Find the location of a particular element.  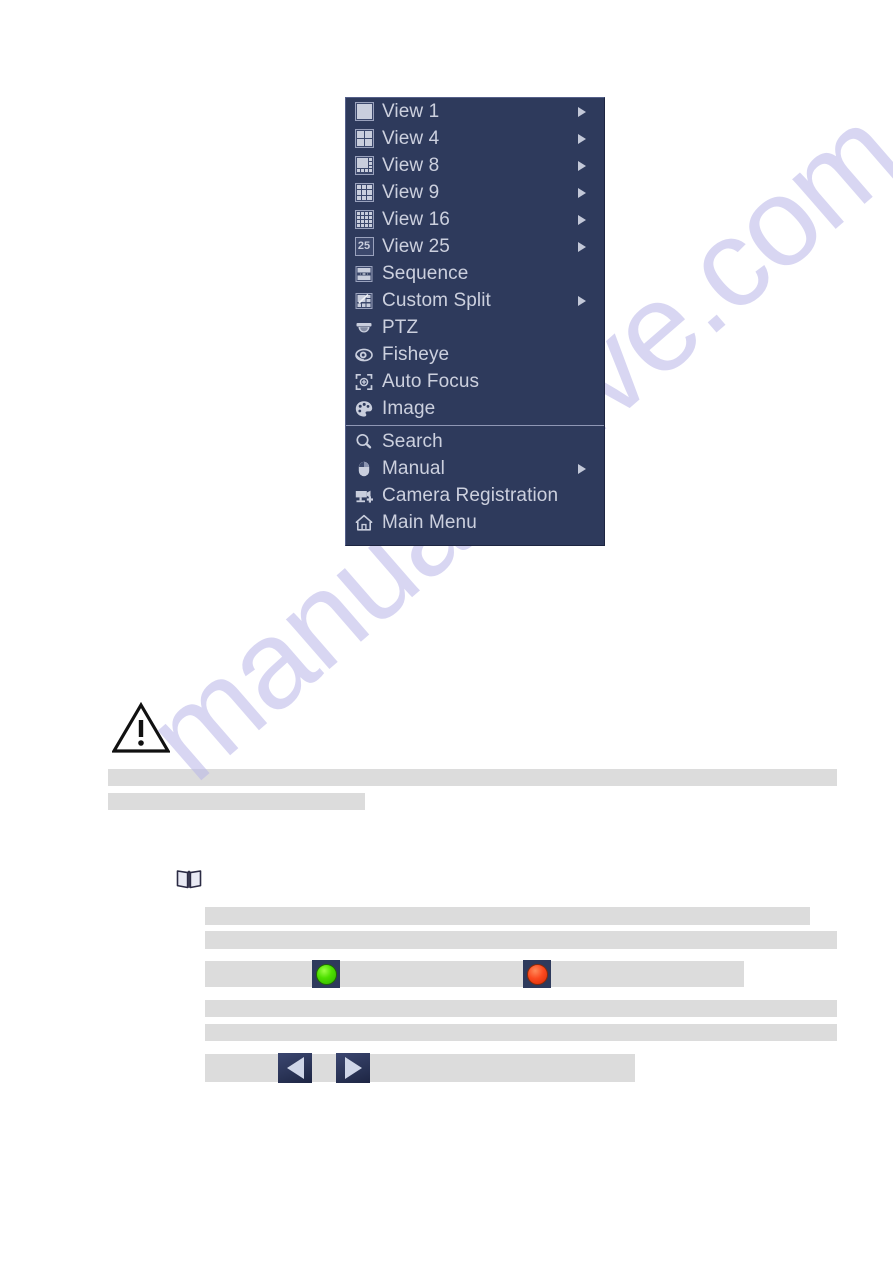

menu-item-view-9: View 9 is located at coordinates (475, 192).